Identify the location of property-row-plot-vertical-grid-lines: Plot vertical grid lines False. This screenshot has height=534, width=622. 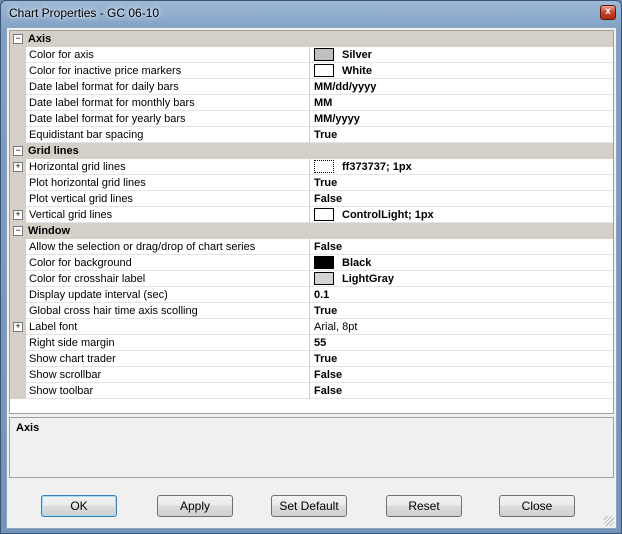
(311, 199).